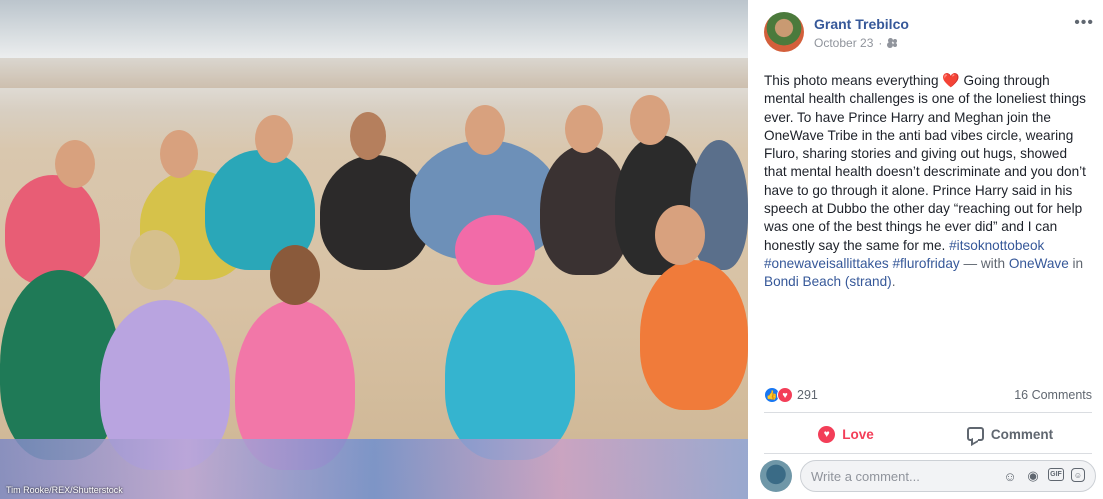 Image resolution: width=1103 pixels, height=499 pixels. Describe the element at coordinates (1039, 263) in the screenshot. I see `tagged-page-link: OneWave` at that location.